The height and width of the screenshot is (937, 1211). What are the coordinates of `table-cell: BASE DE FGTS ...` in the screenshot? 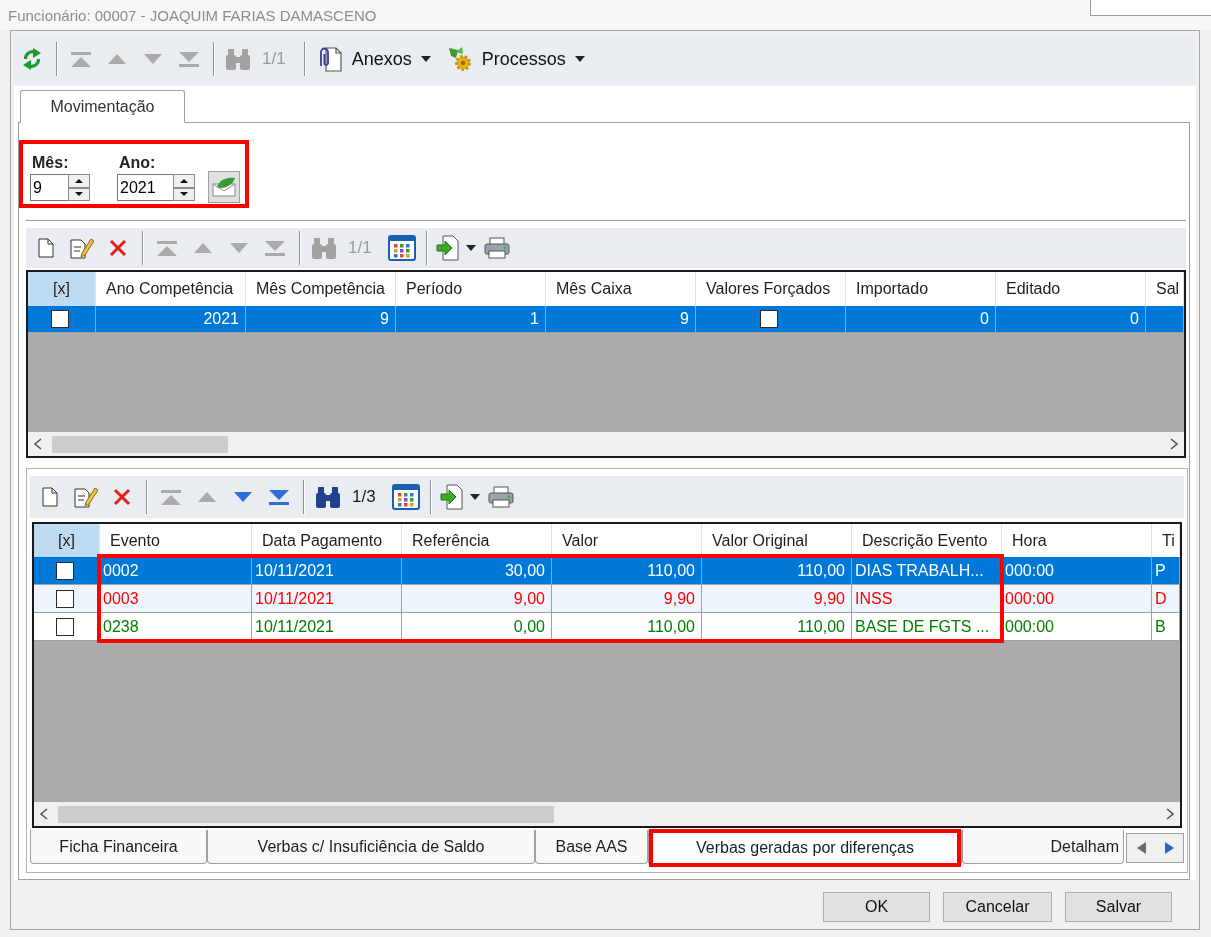 It's located at (927, 626).